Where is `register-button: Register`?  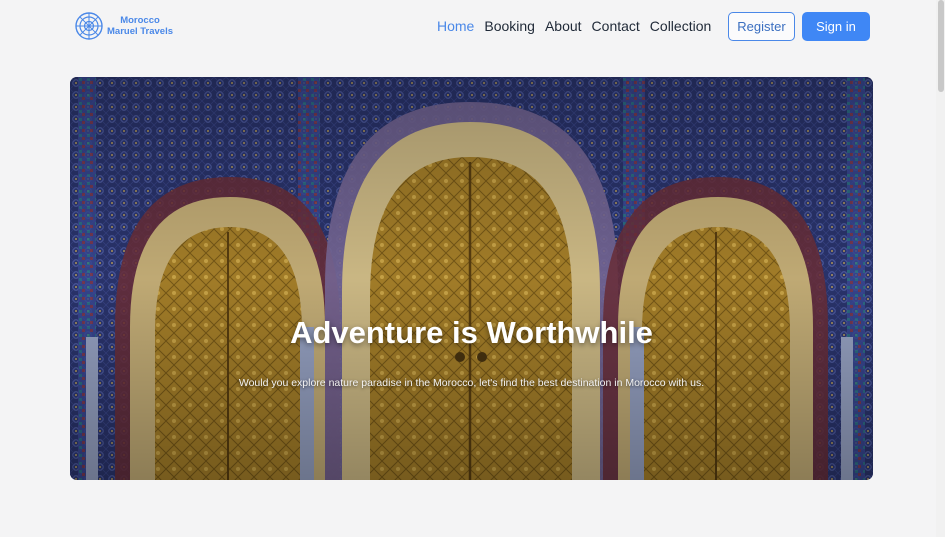
register-button: Register is located at coordinates (761, 26).